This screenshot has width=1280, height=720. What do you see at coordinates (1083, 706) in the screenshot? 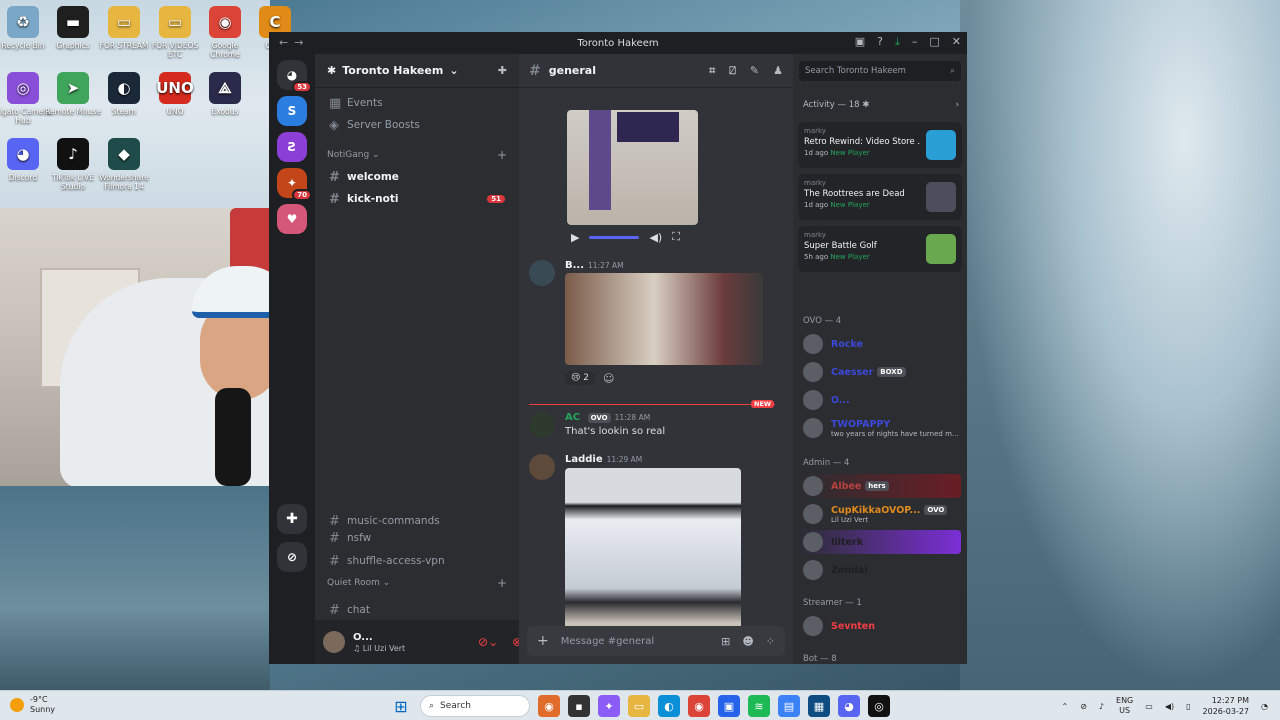
I see `network-off-icon: ⊘` at bounding box center [1083, 706].